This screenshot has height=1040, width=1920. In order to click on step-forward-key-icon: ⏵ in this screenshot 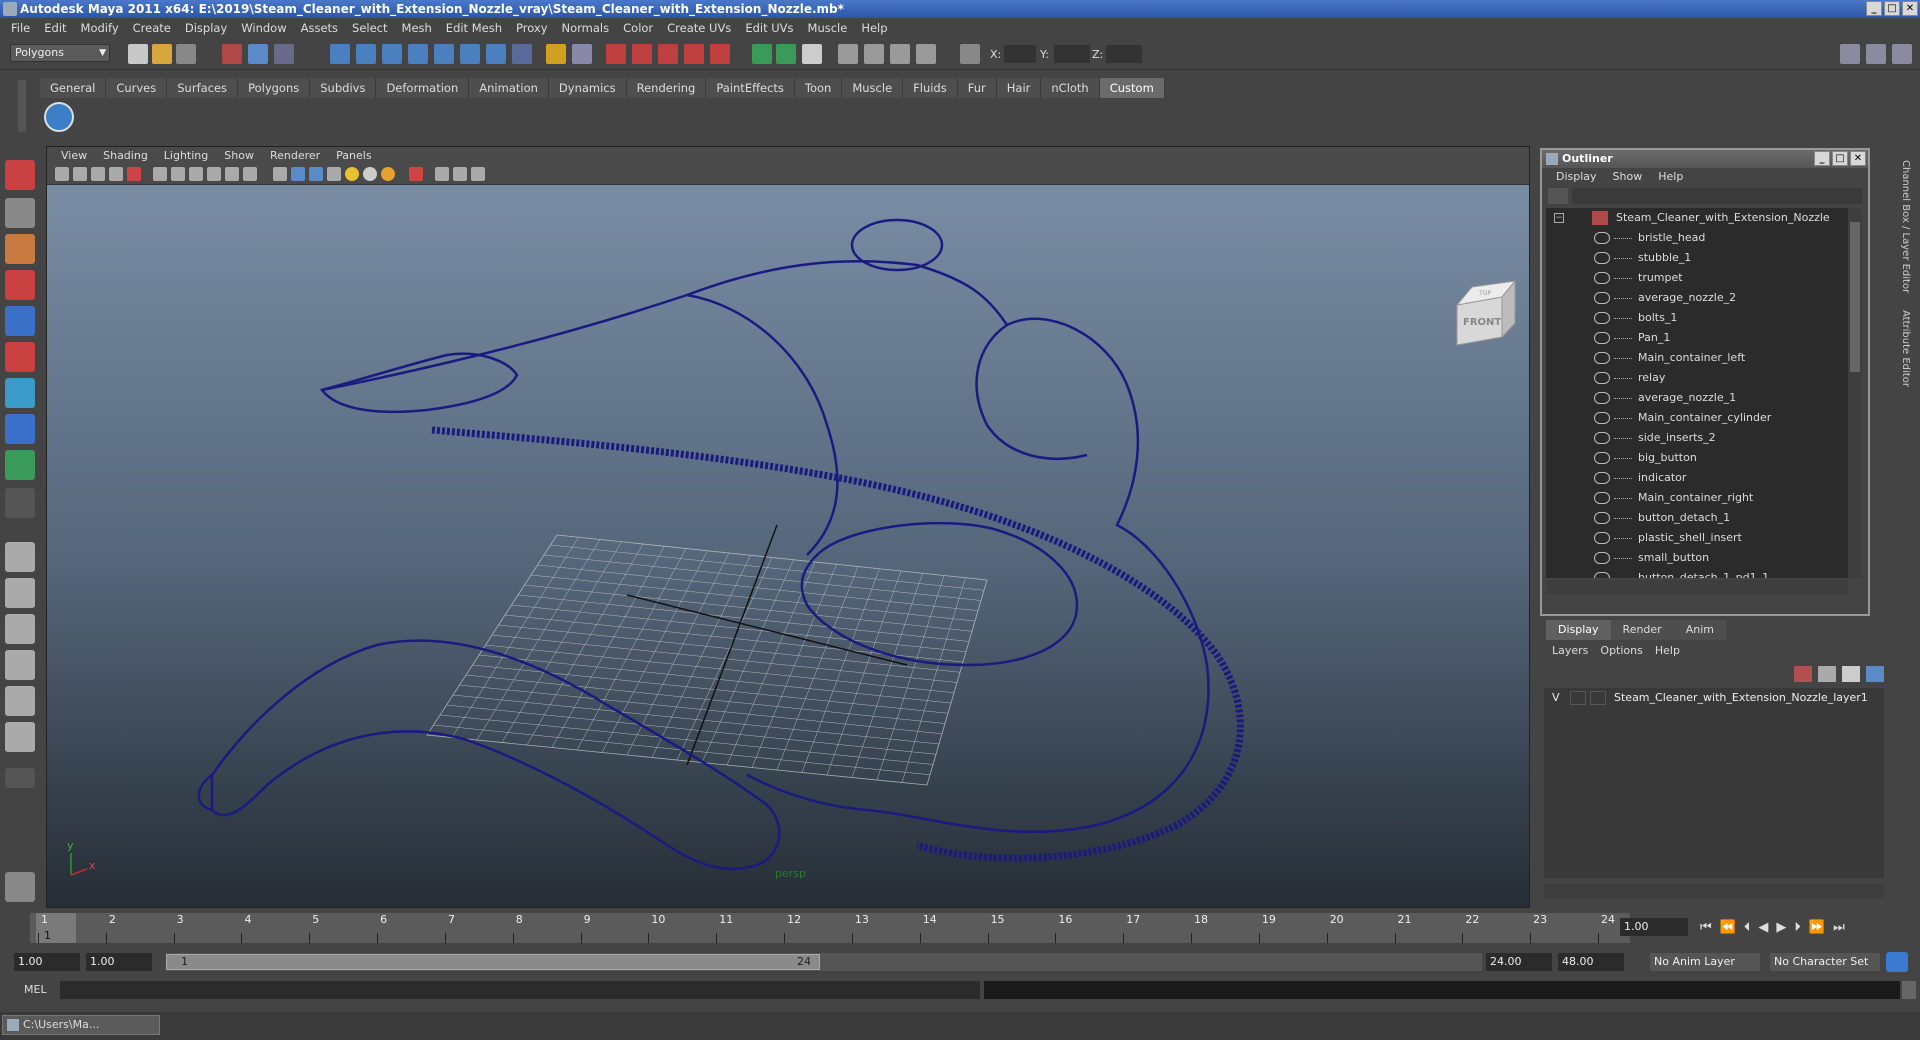, I will do `click(1797, 927)`.